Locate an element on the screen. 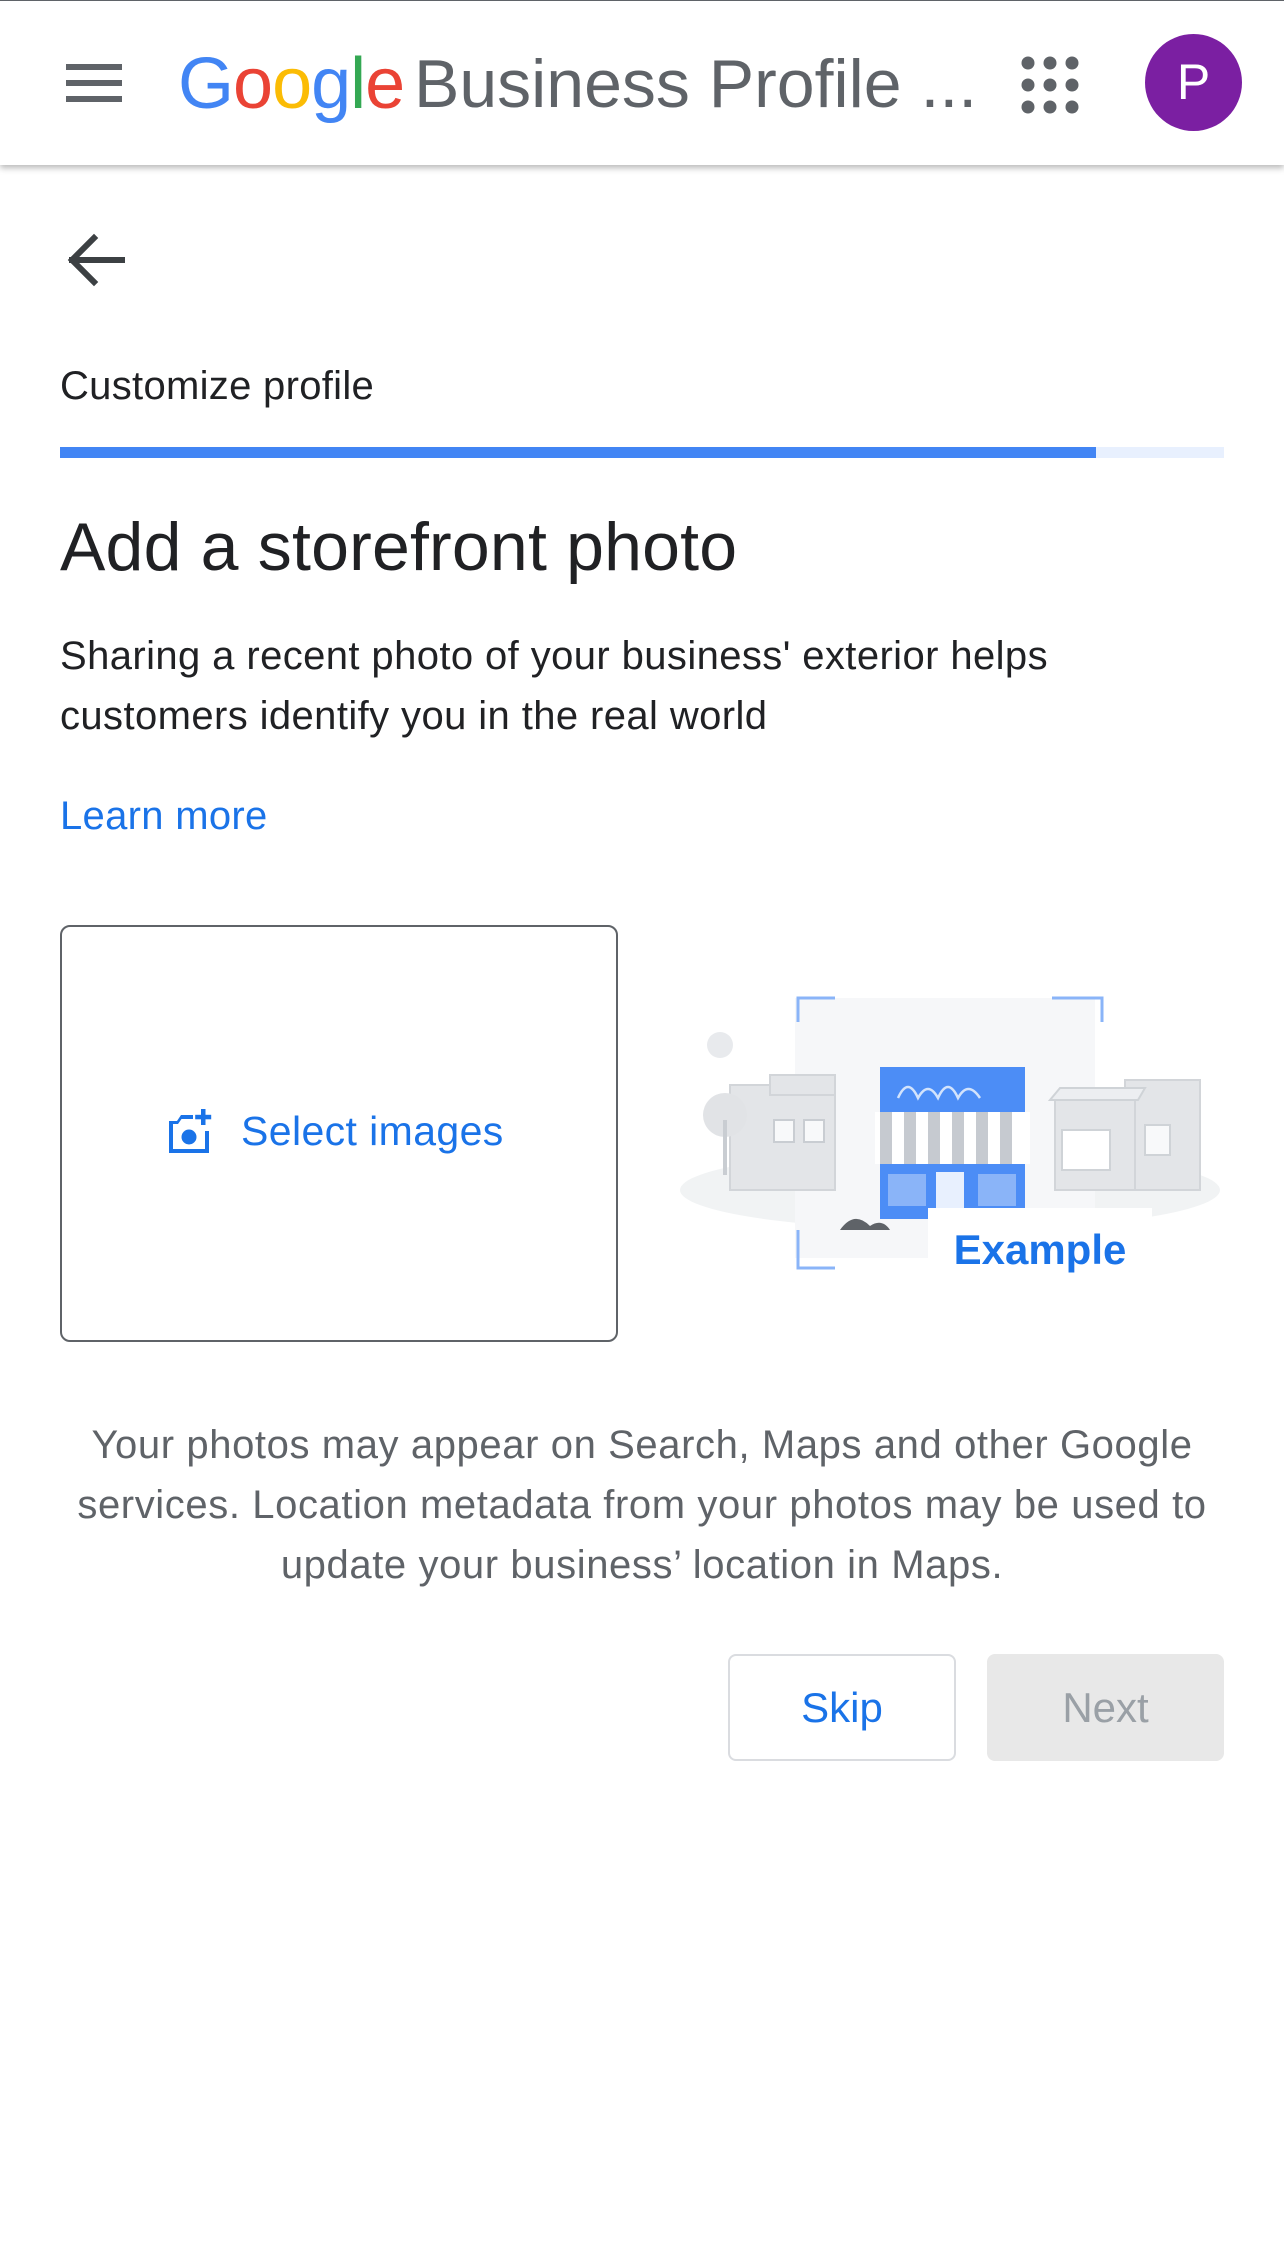 The width and height of the screenshot is (1284, 2253). back-button is located at coordinates (97, 260).